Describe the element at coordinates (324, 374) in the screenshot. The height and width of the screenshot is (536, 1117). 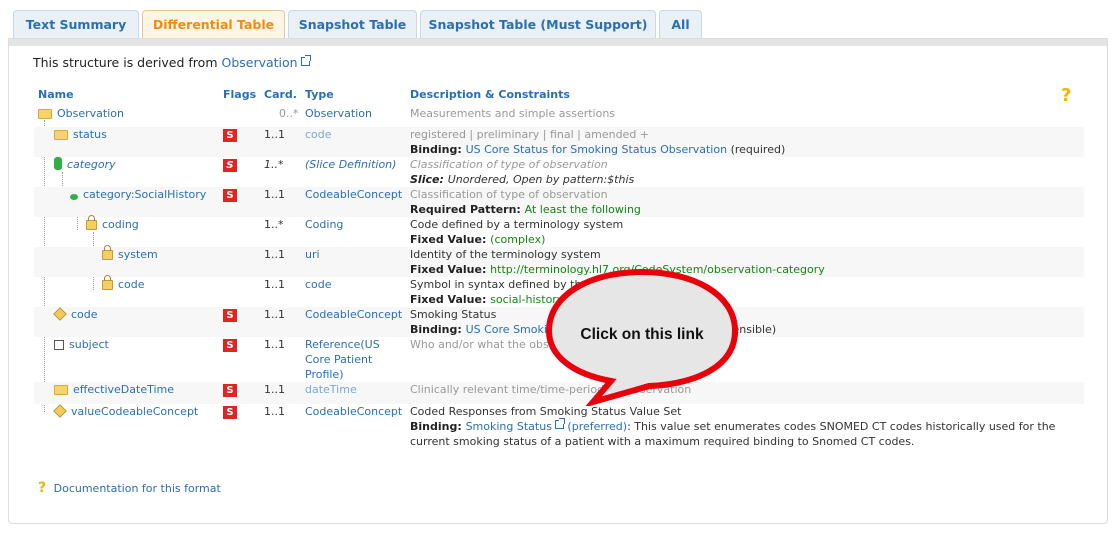
I see `type-link: Profile)` at that location.